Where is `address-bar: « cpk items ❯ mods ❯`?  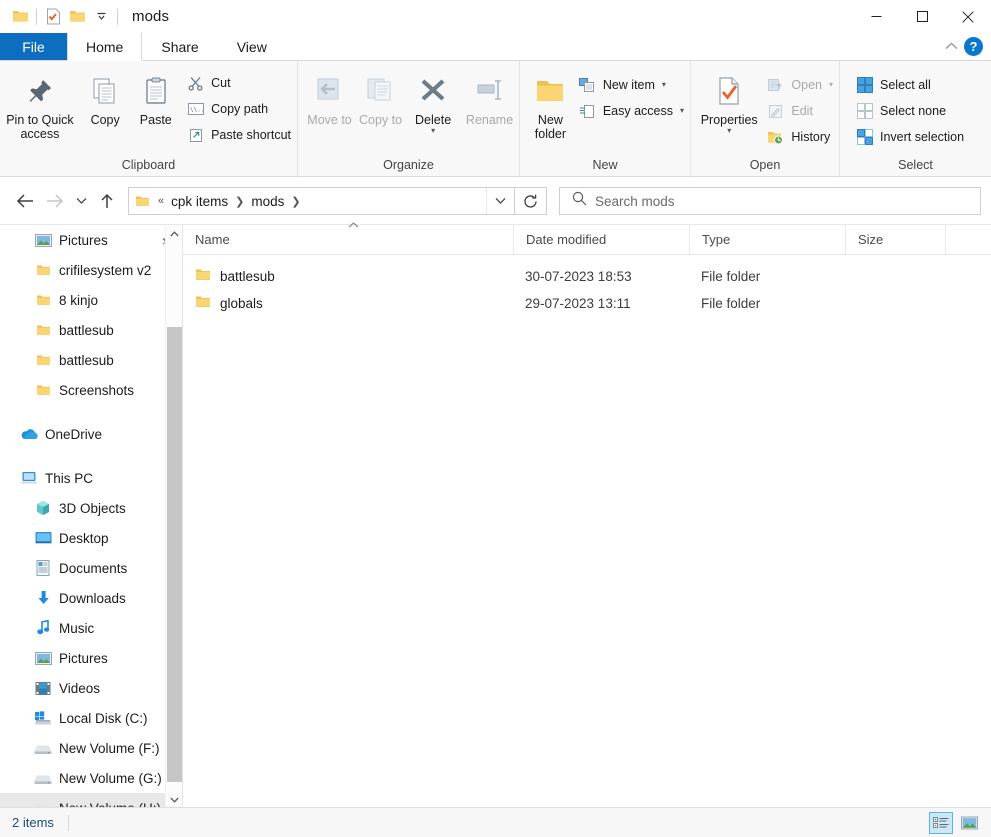
address-bar: « cpk items ❯ mods ❯ is located at coordinates (321, 201).